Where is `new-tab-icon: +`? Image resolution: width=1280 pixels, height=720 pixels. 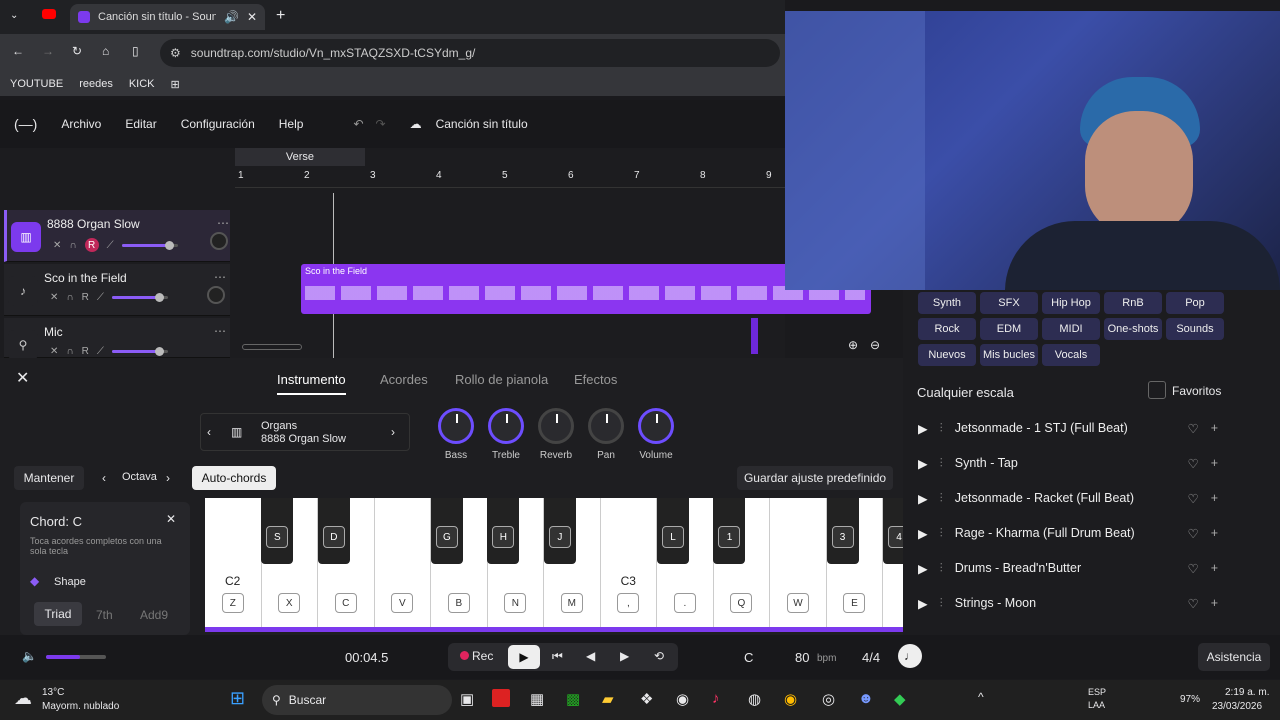
new-tab-icon: + is located at coordinates (280, 16).